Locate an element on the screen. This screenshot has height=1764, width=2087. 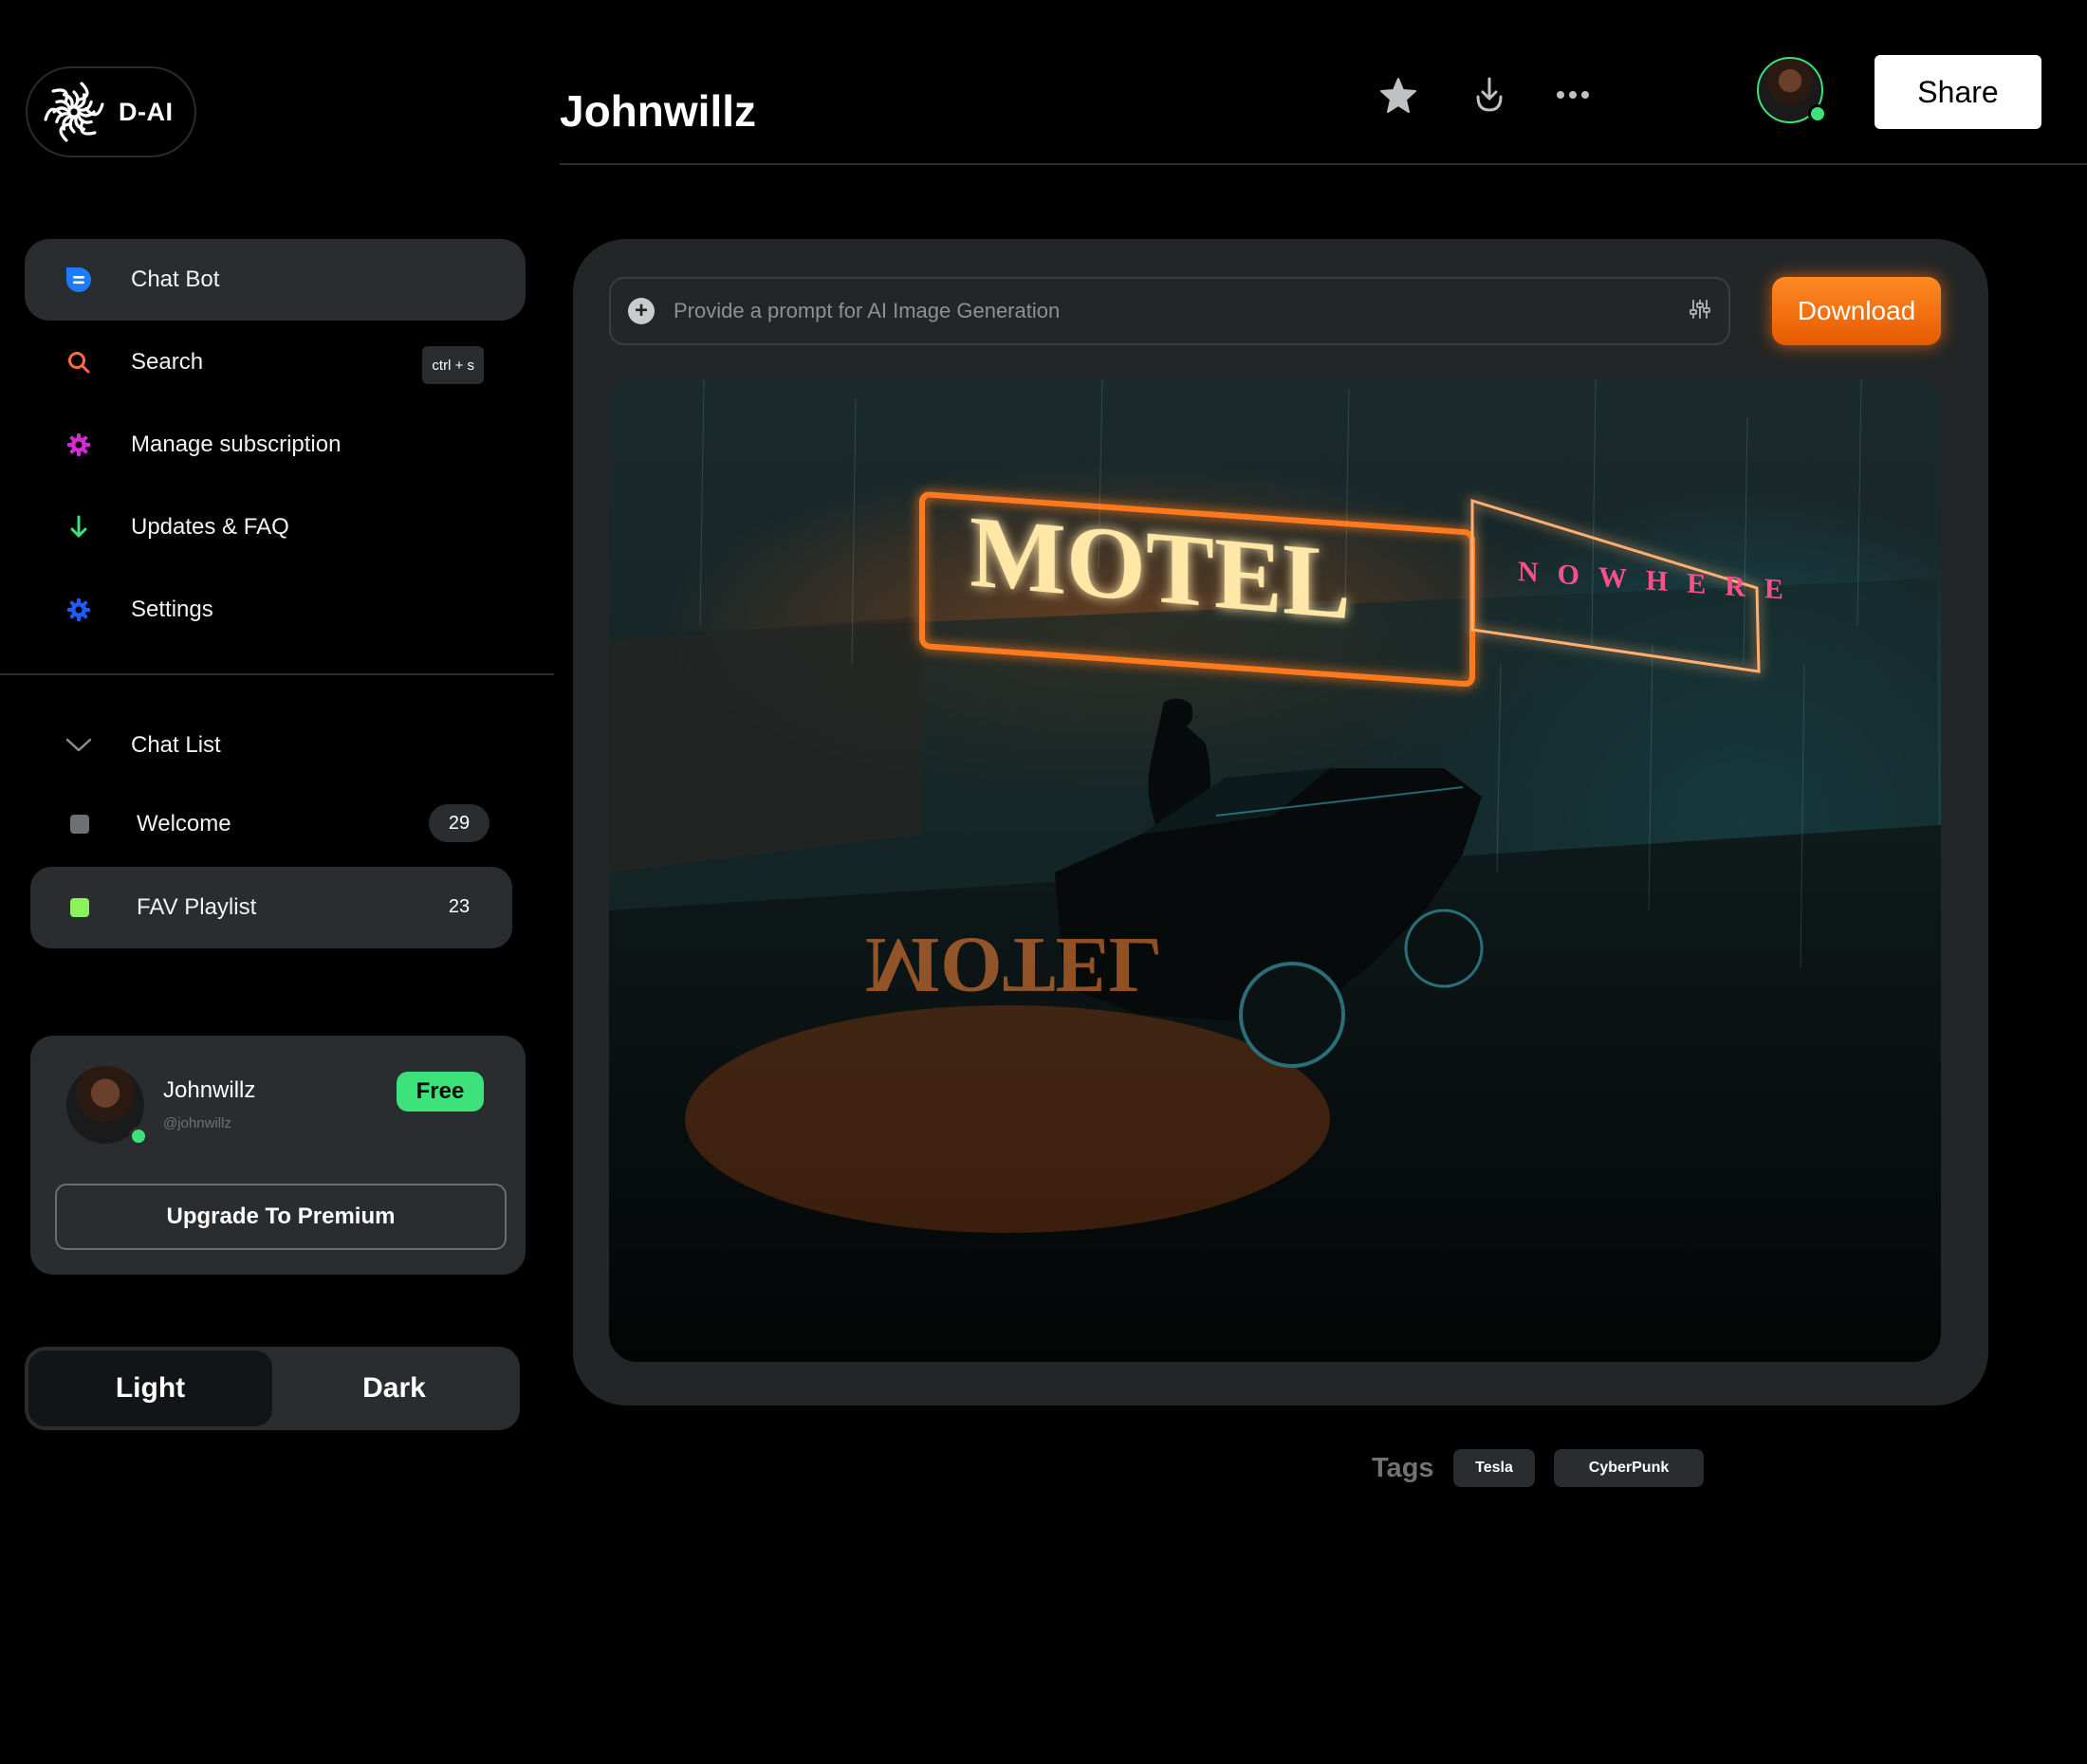
chat-list-item-fav-playlist: FAV Playlist 23 is located at coordinates (271, 907).